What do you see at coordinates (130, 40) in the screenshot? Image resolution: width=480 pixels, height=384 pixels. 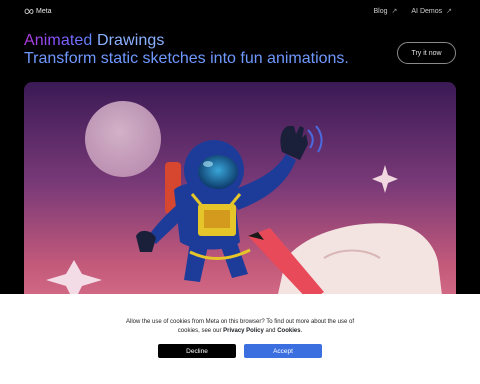 I see `hero-title-rest: Drawings` at bounding box center [130, 40].